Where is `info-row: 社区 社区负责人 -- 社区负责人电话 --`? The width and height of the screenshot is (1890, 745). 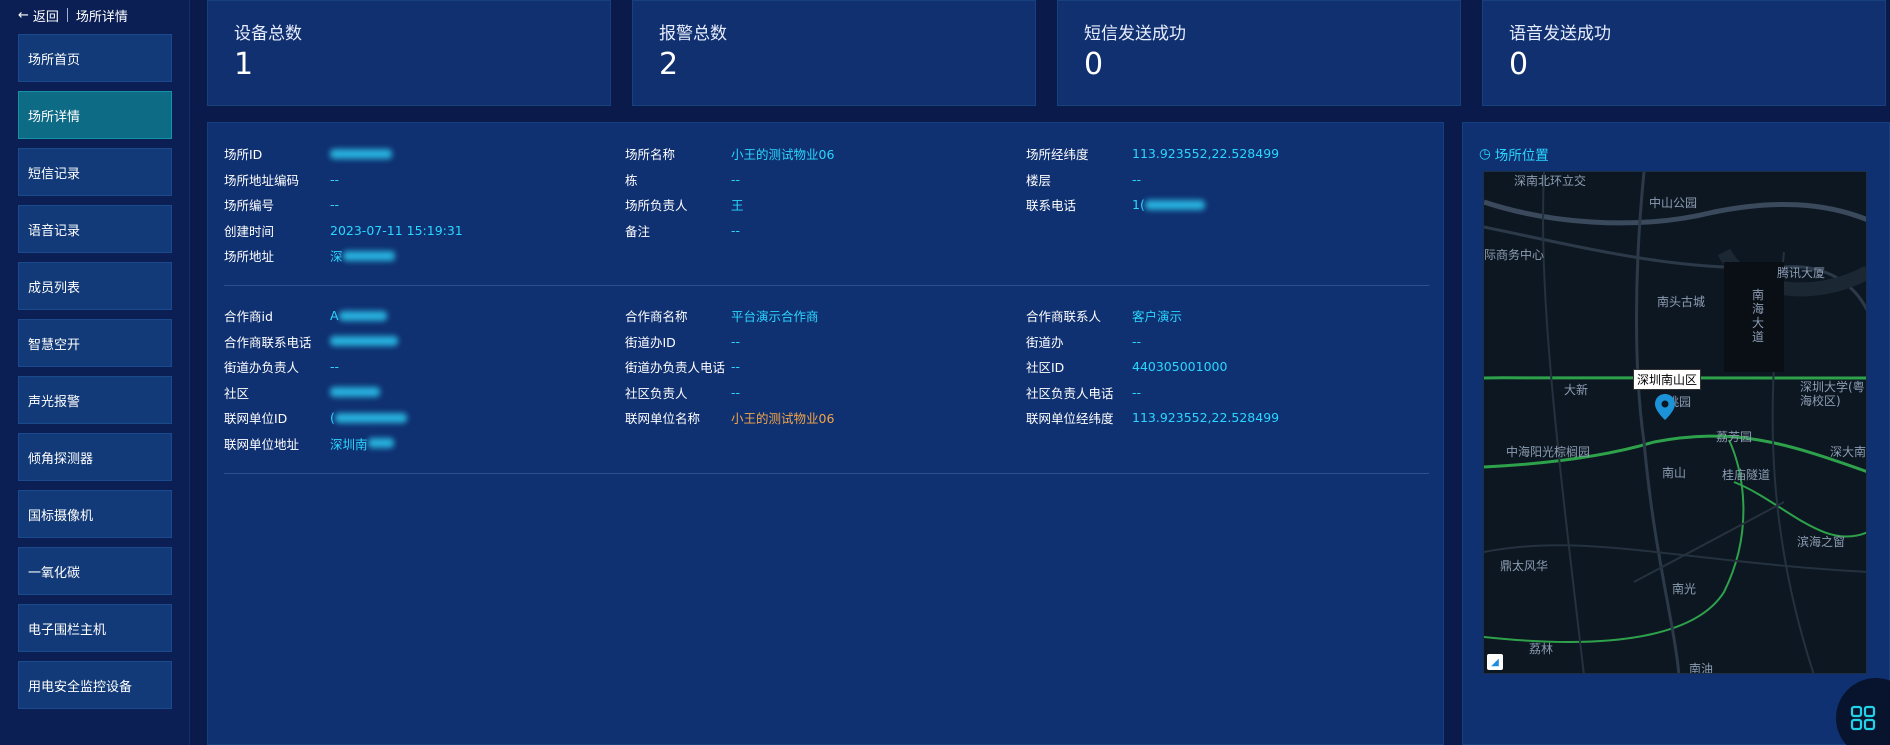
info-row: 社区 社区负责人 -- 社区负责人电话 -- is located at coordinates (826, 393).